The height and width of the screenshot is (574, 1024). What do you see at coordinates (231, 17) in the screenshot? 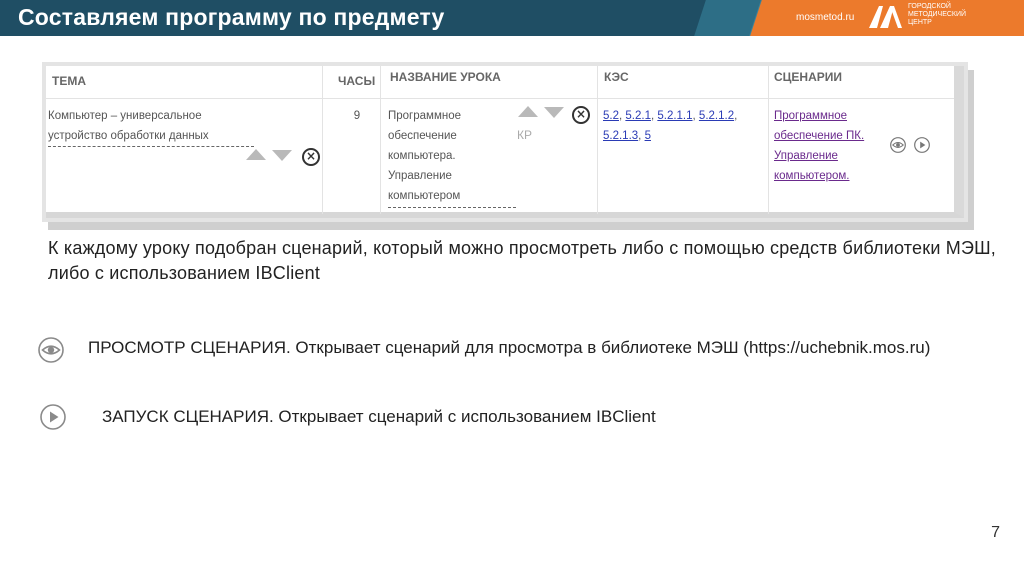
I see `slide-title: Составляем программу по предмету` at bounding box center [231, 17].